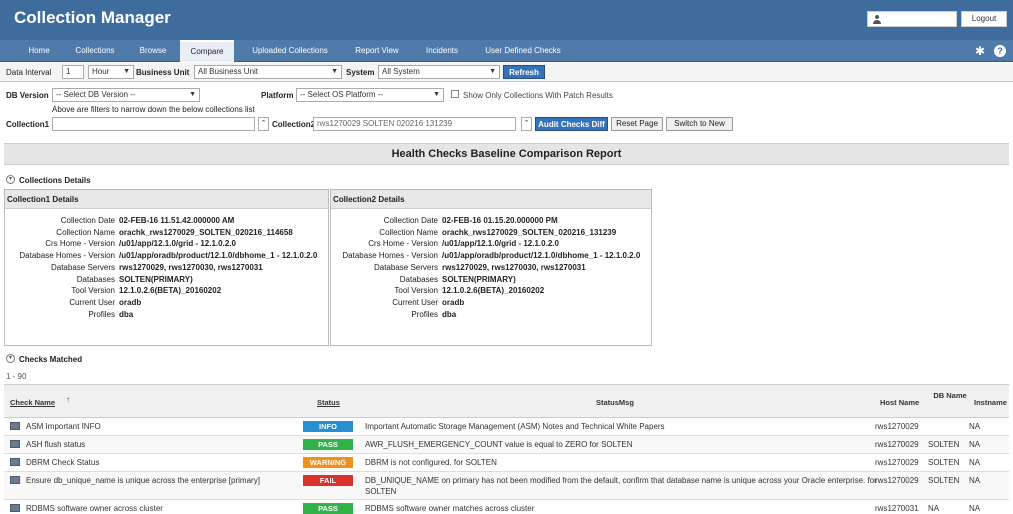 Image resolution: width=1013 pixels, height=514 pixels. Describe the element at coordinates (32, 402) in the screenshot. I see `column-check-name: Check Name` at that location.